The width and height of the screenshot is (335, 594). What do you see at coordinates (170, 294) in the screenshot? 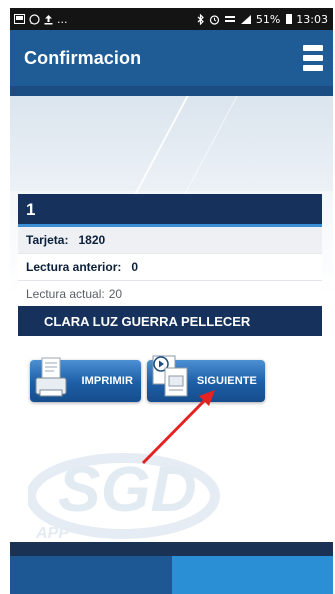
I see `lectura-actual-row: Lectura actual: 20` at bounding box center [170, 294].